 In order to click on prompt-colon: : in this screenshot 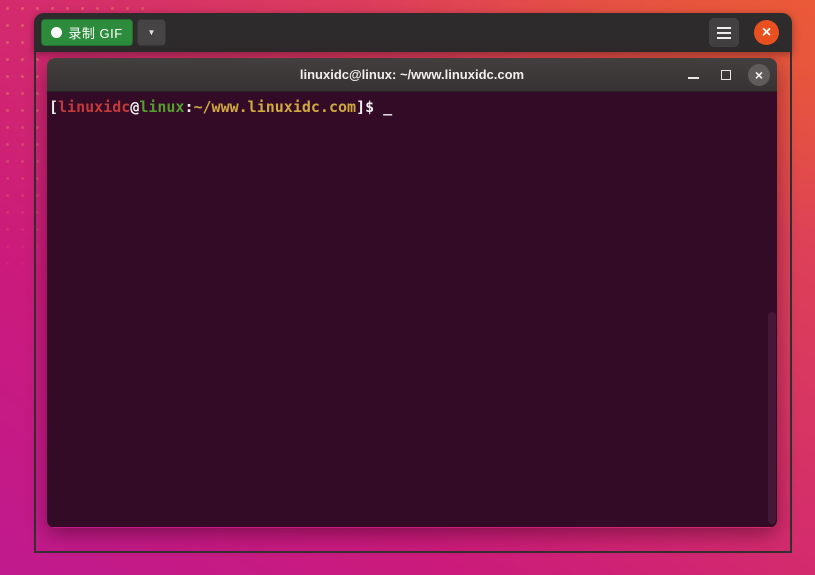, I will do `click(189, 107)`.